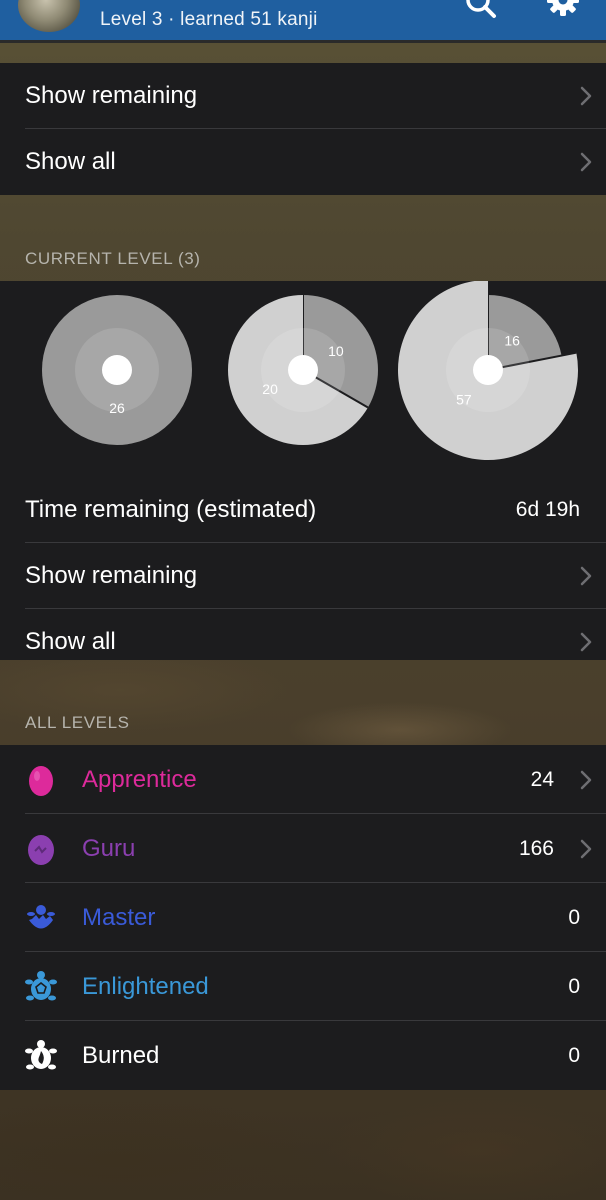 The image size is (606, 1200). What do you see at coordinates (574, 1055) in the screenshot?
I see `srs-count-burned: 0` at bounding box center [574, 1055].